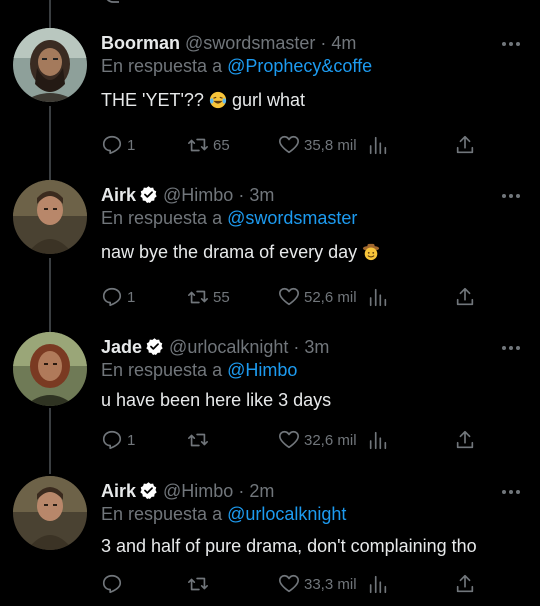 The image size is (540, 606). I want to click on tweet-text-part: THE 'YET'??, so click(152, 100).